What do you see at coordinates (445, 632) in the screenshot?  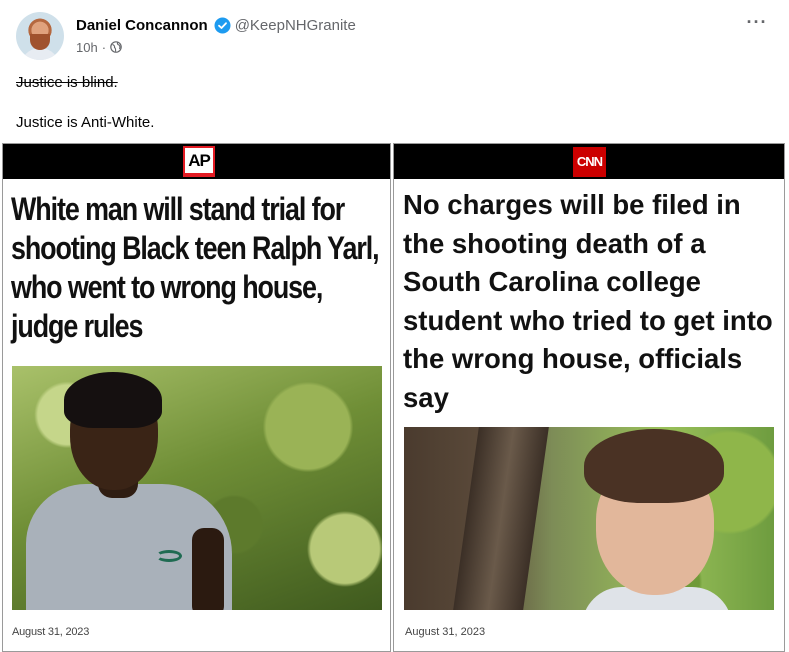 I see `cnn-date: August 31, 2023` at bounding box center [445, 632].